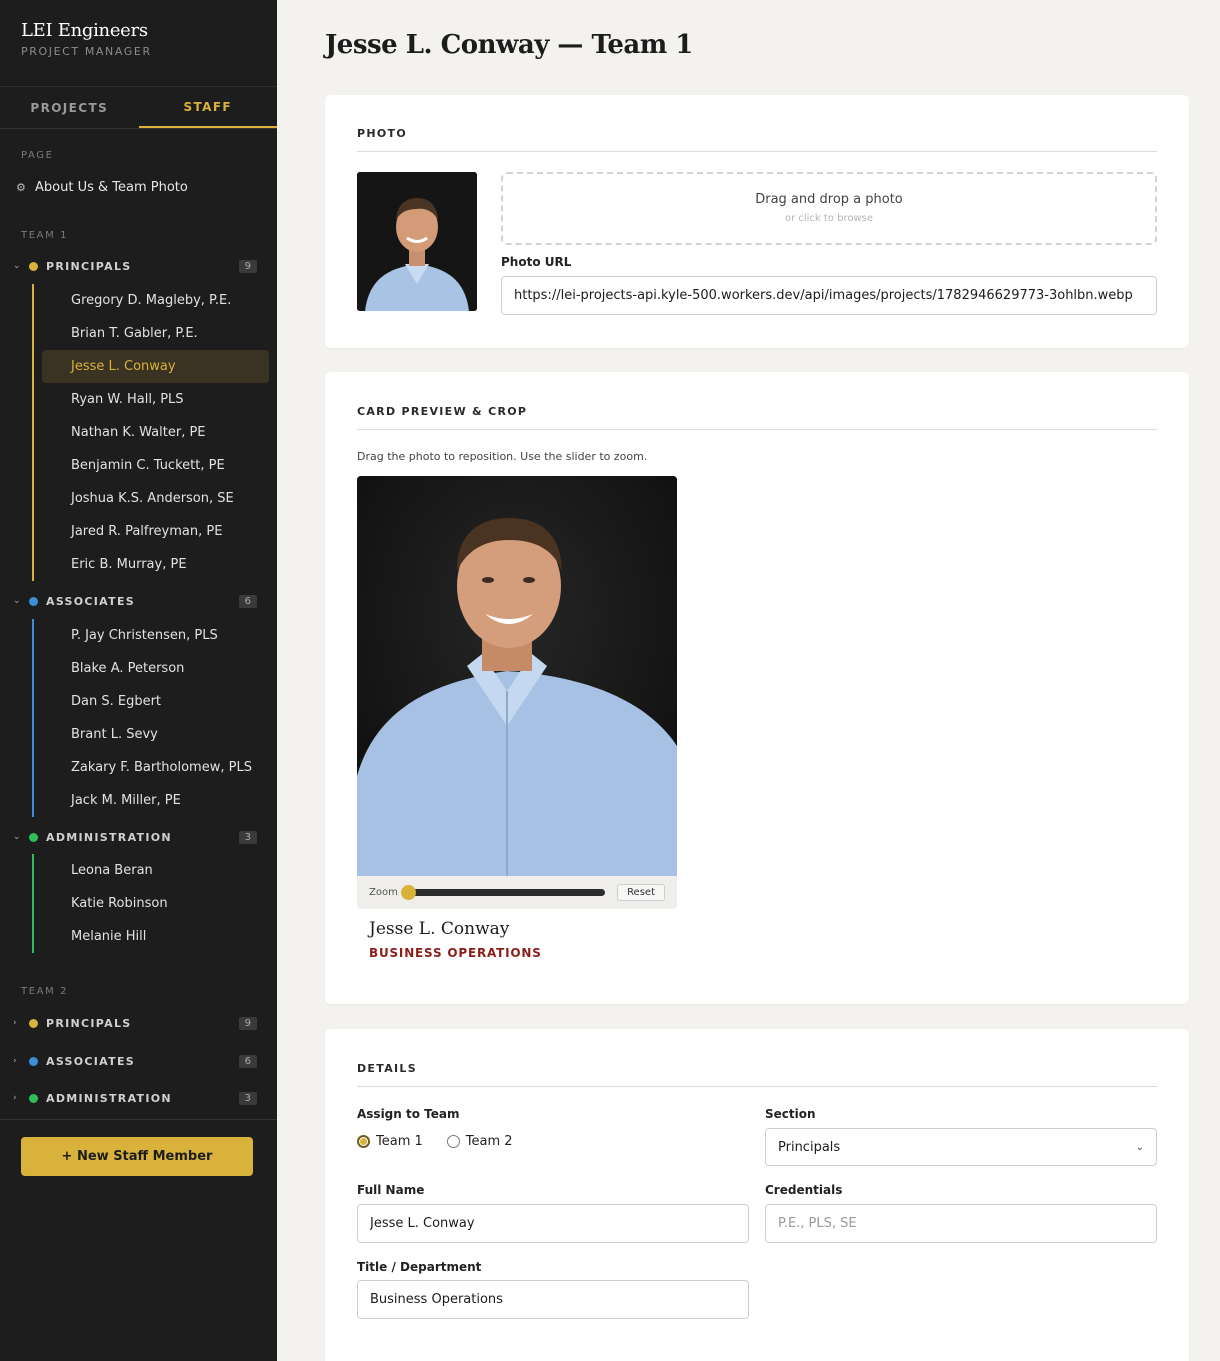 Image resolution: width=1220 pixels, height=1361 pixels. Describe the element at coordinates (757, 139) in the screenshot. I see `photo-heading: PHOTO` at that location.